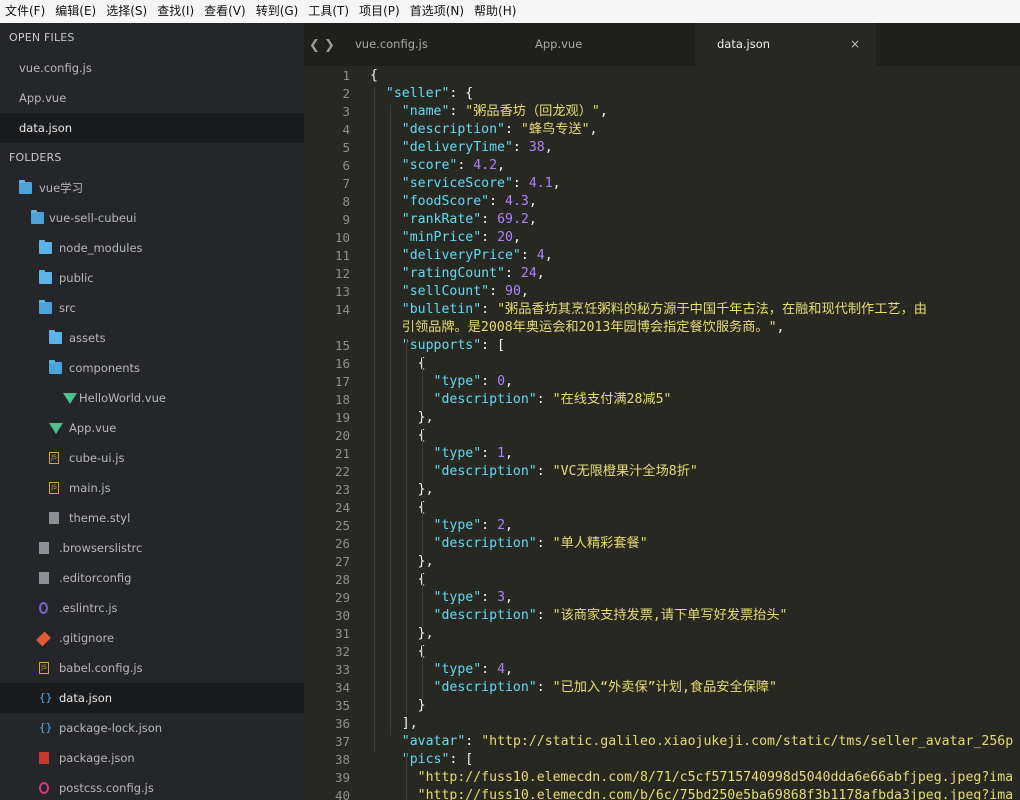  What do you see at coordinates (152, 578) in the screenshot?
I see `tree-item: .editorconfig` at bounding box center [152, 578].